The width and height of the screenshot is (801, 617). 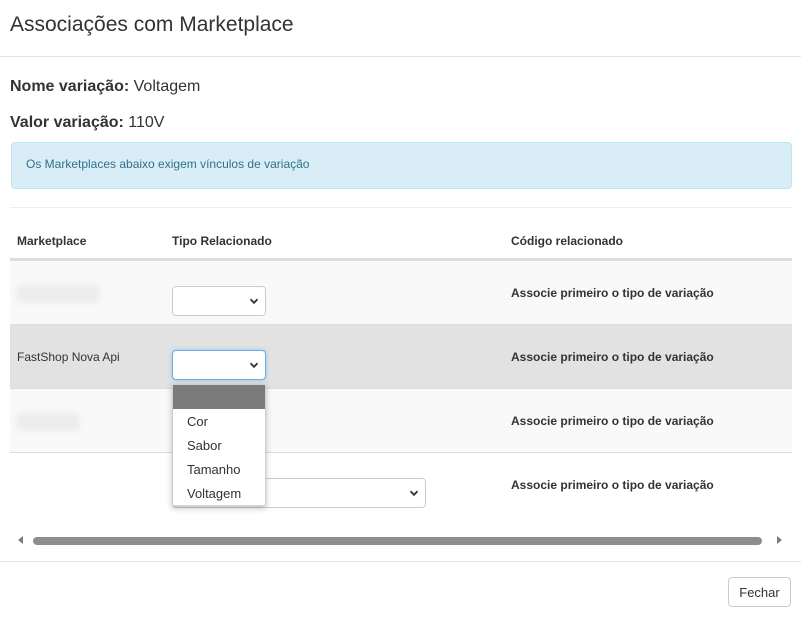 I want to click on variation-name: Nome variação: Voltagem, so click(x=105, y=87).